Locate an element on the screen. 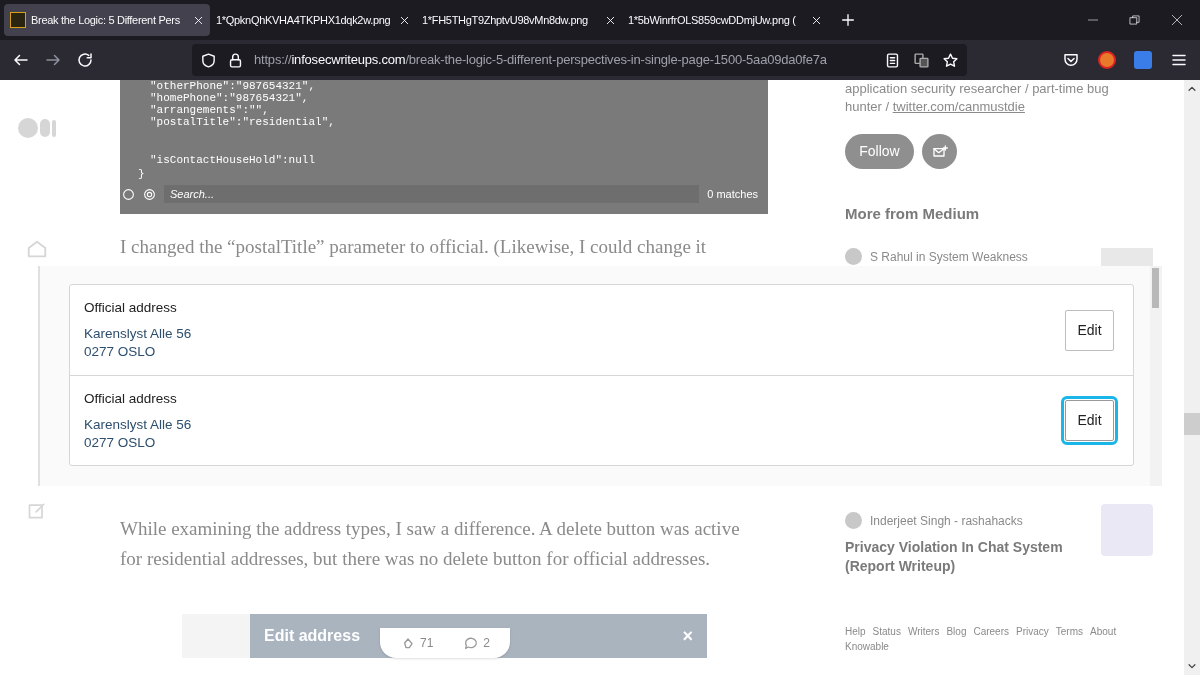 Image resolution: width=1200 pixels, height=675 pixels. footer-link: Careers is located at coordinates (991, 631).